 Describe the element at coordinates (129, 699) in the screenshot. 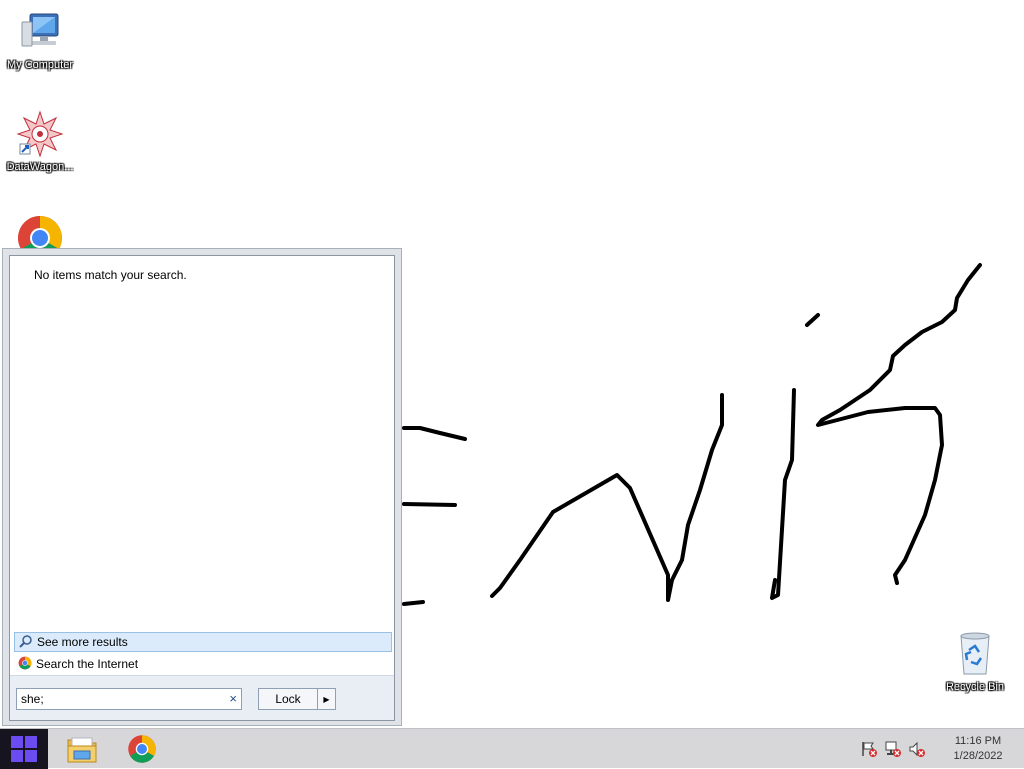

I see `search-input: she; ×` at that location.